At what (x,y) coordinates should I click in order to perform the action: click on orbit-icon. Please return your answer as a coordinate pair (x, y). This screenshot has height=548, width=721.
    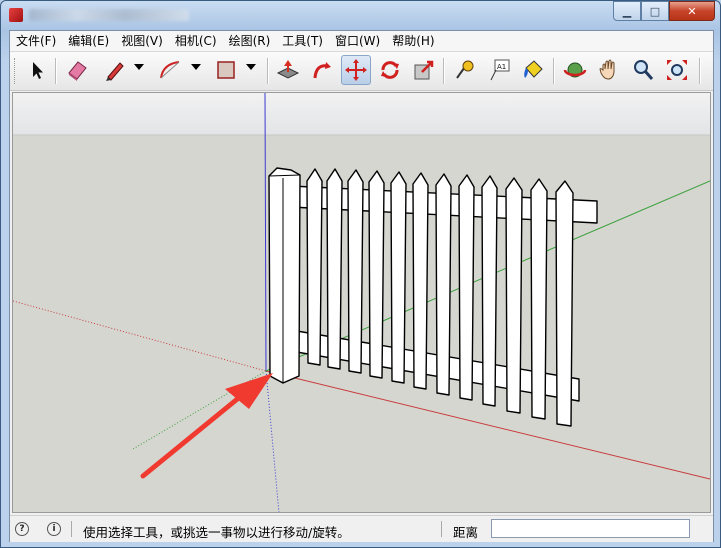
    Looking at the image, I should click on (575, 70).